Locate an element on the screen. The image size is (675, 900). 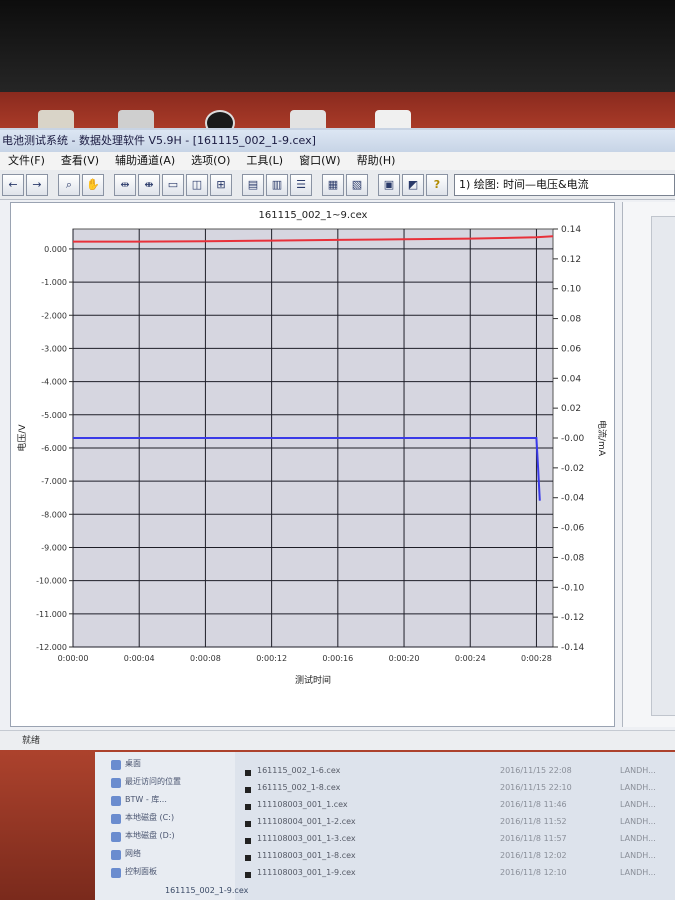
explorer-nav-item: 本地磁盘 (C:) is located at coordinates (149, 819).